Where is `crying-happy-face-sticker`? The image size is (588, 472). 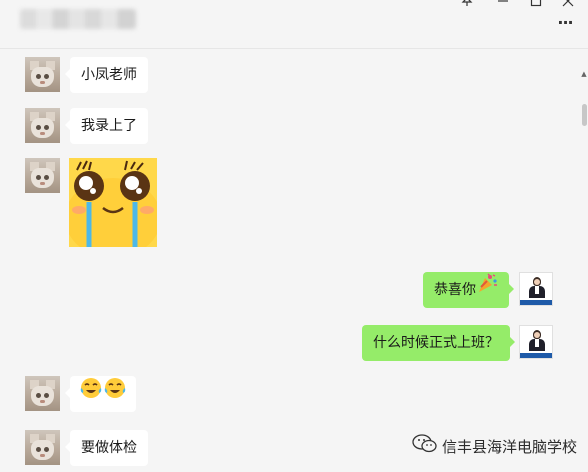 crying-happy-face-sticker is located at coordinates (113, 202).